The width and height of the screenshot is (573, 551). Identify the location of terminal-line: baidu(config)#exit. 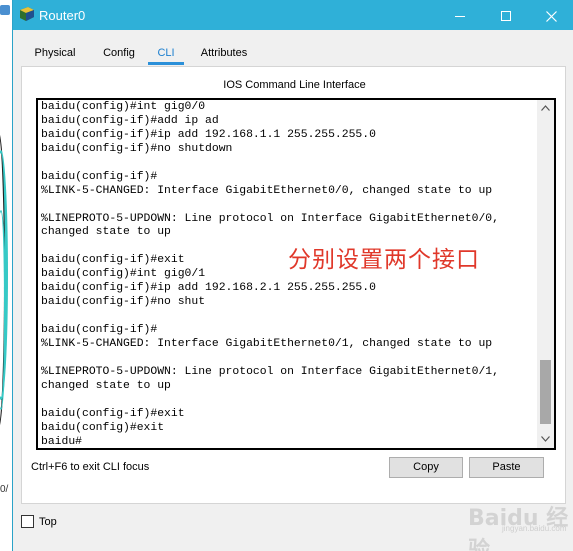
(103, 427).